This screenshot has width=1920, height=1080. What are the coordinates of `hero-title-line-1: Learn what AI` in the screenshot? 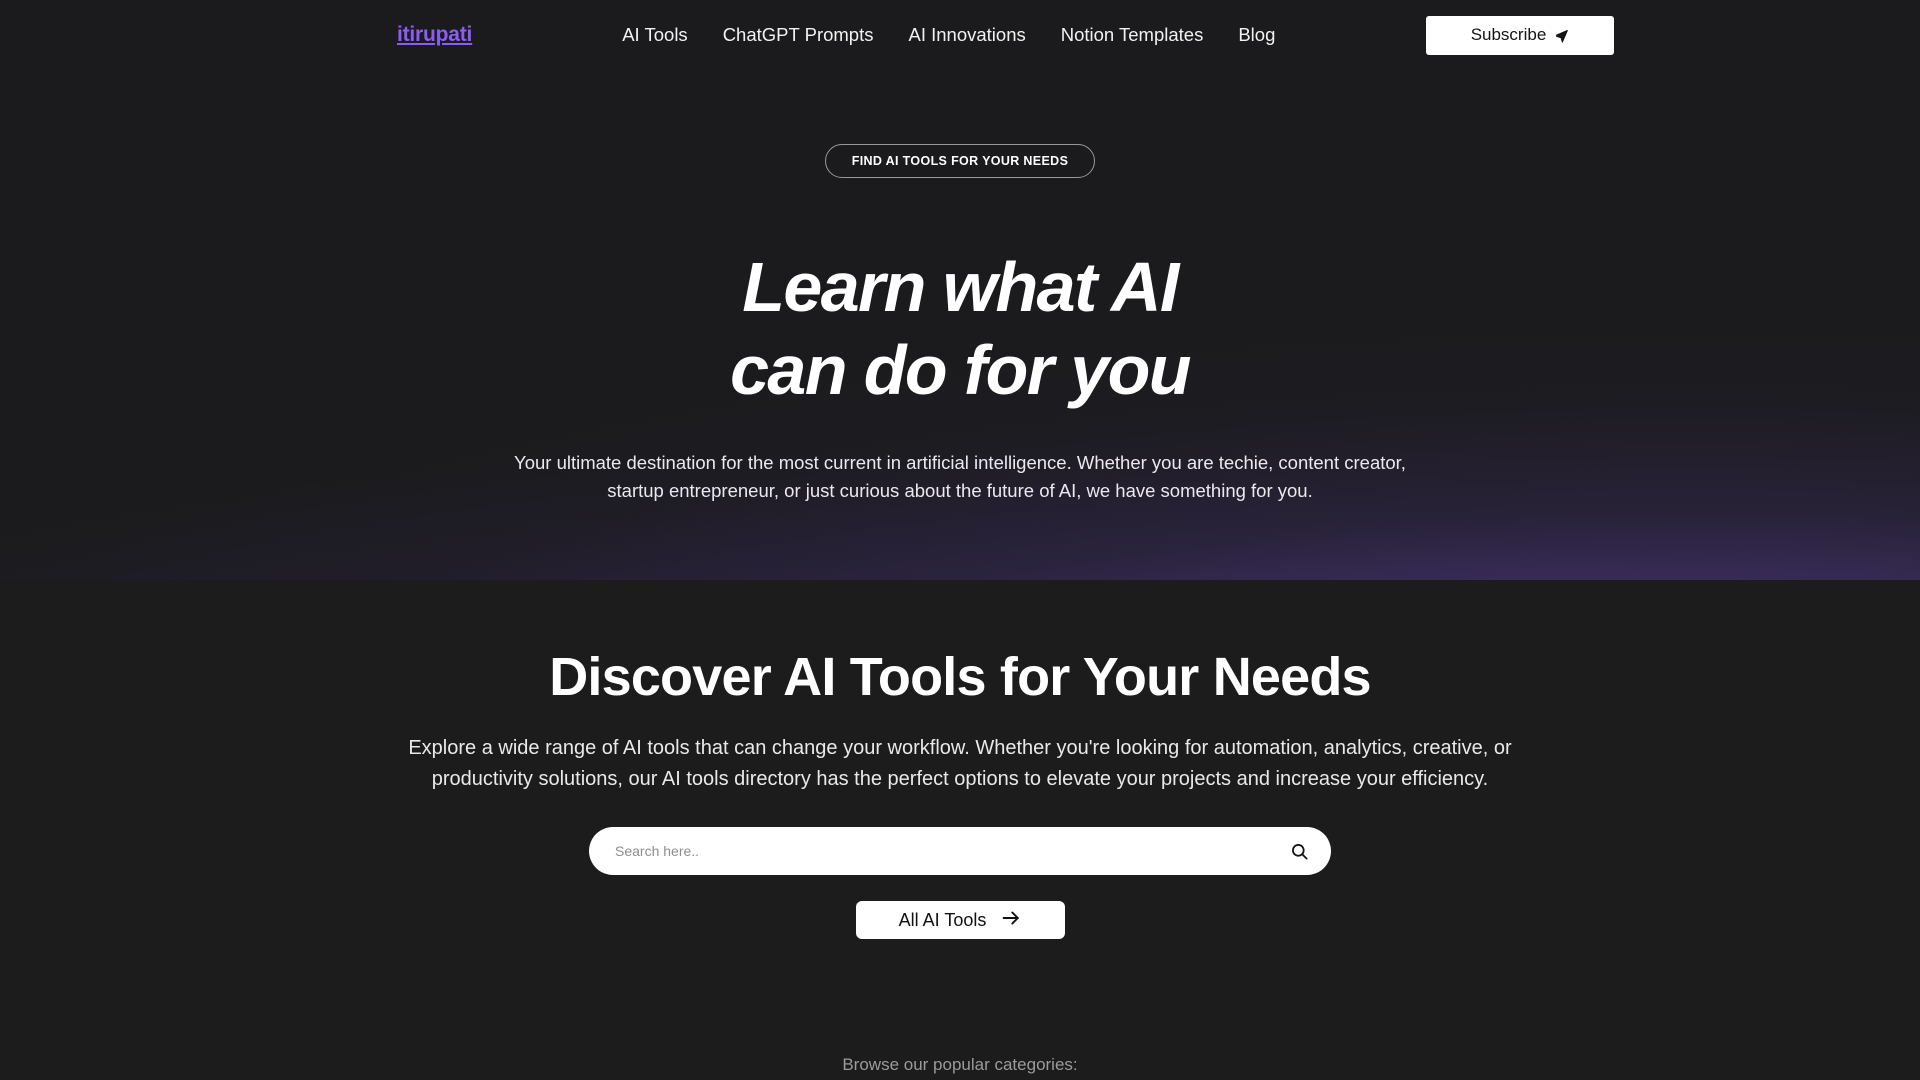 It's located at (960, 287).